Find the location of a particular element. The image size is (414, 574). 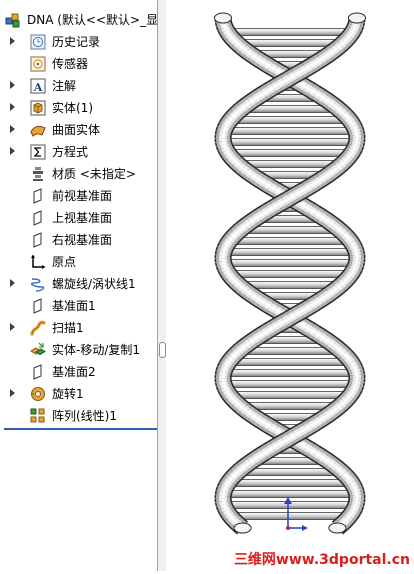

tree-item-revolve1: 旋转1 is located at coordinates (78, 394).